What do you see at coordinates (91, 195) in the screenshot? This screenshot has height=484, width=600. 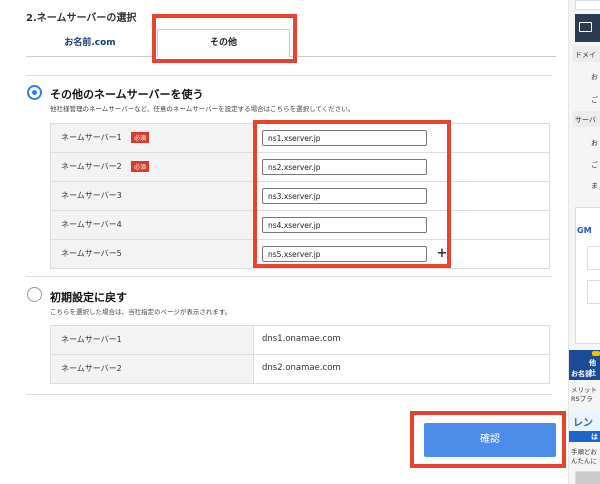 I see `ns3-label: ネームサーバー3` at bounding box center [91, 195].